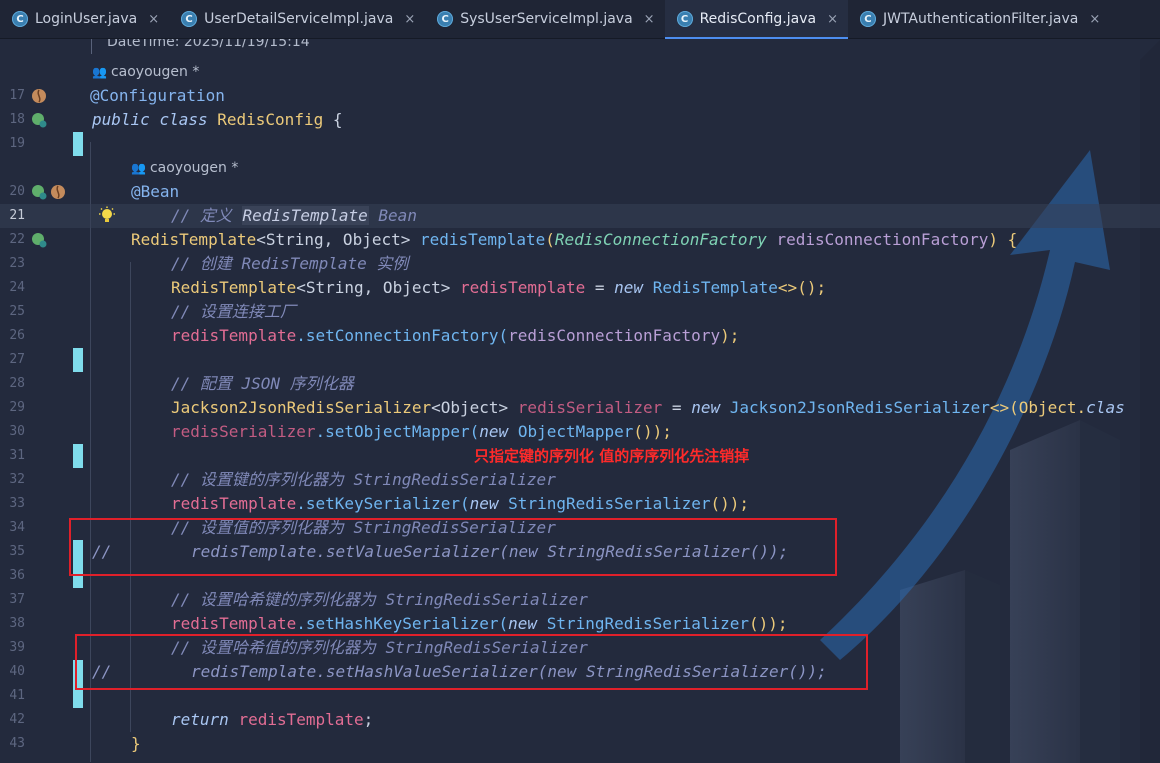 This screenshot has width=1160, height=763. Describe the element at coordinates (17, 191) in the screenshot. I see `line-number: 20` at that location.